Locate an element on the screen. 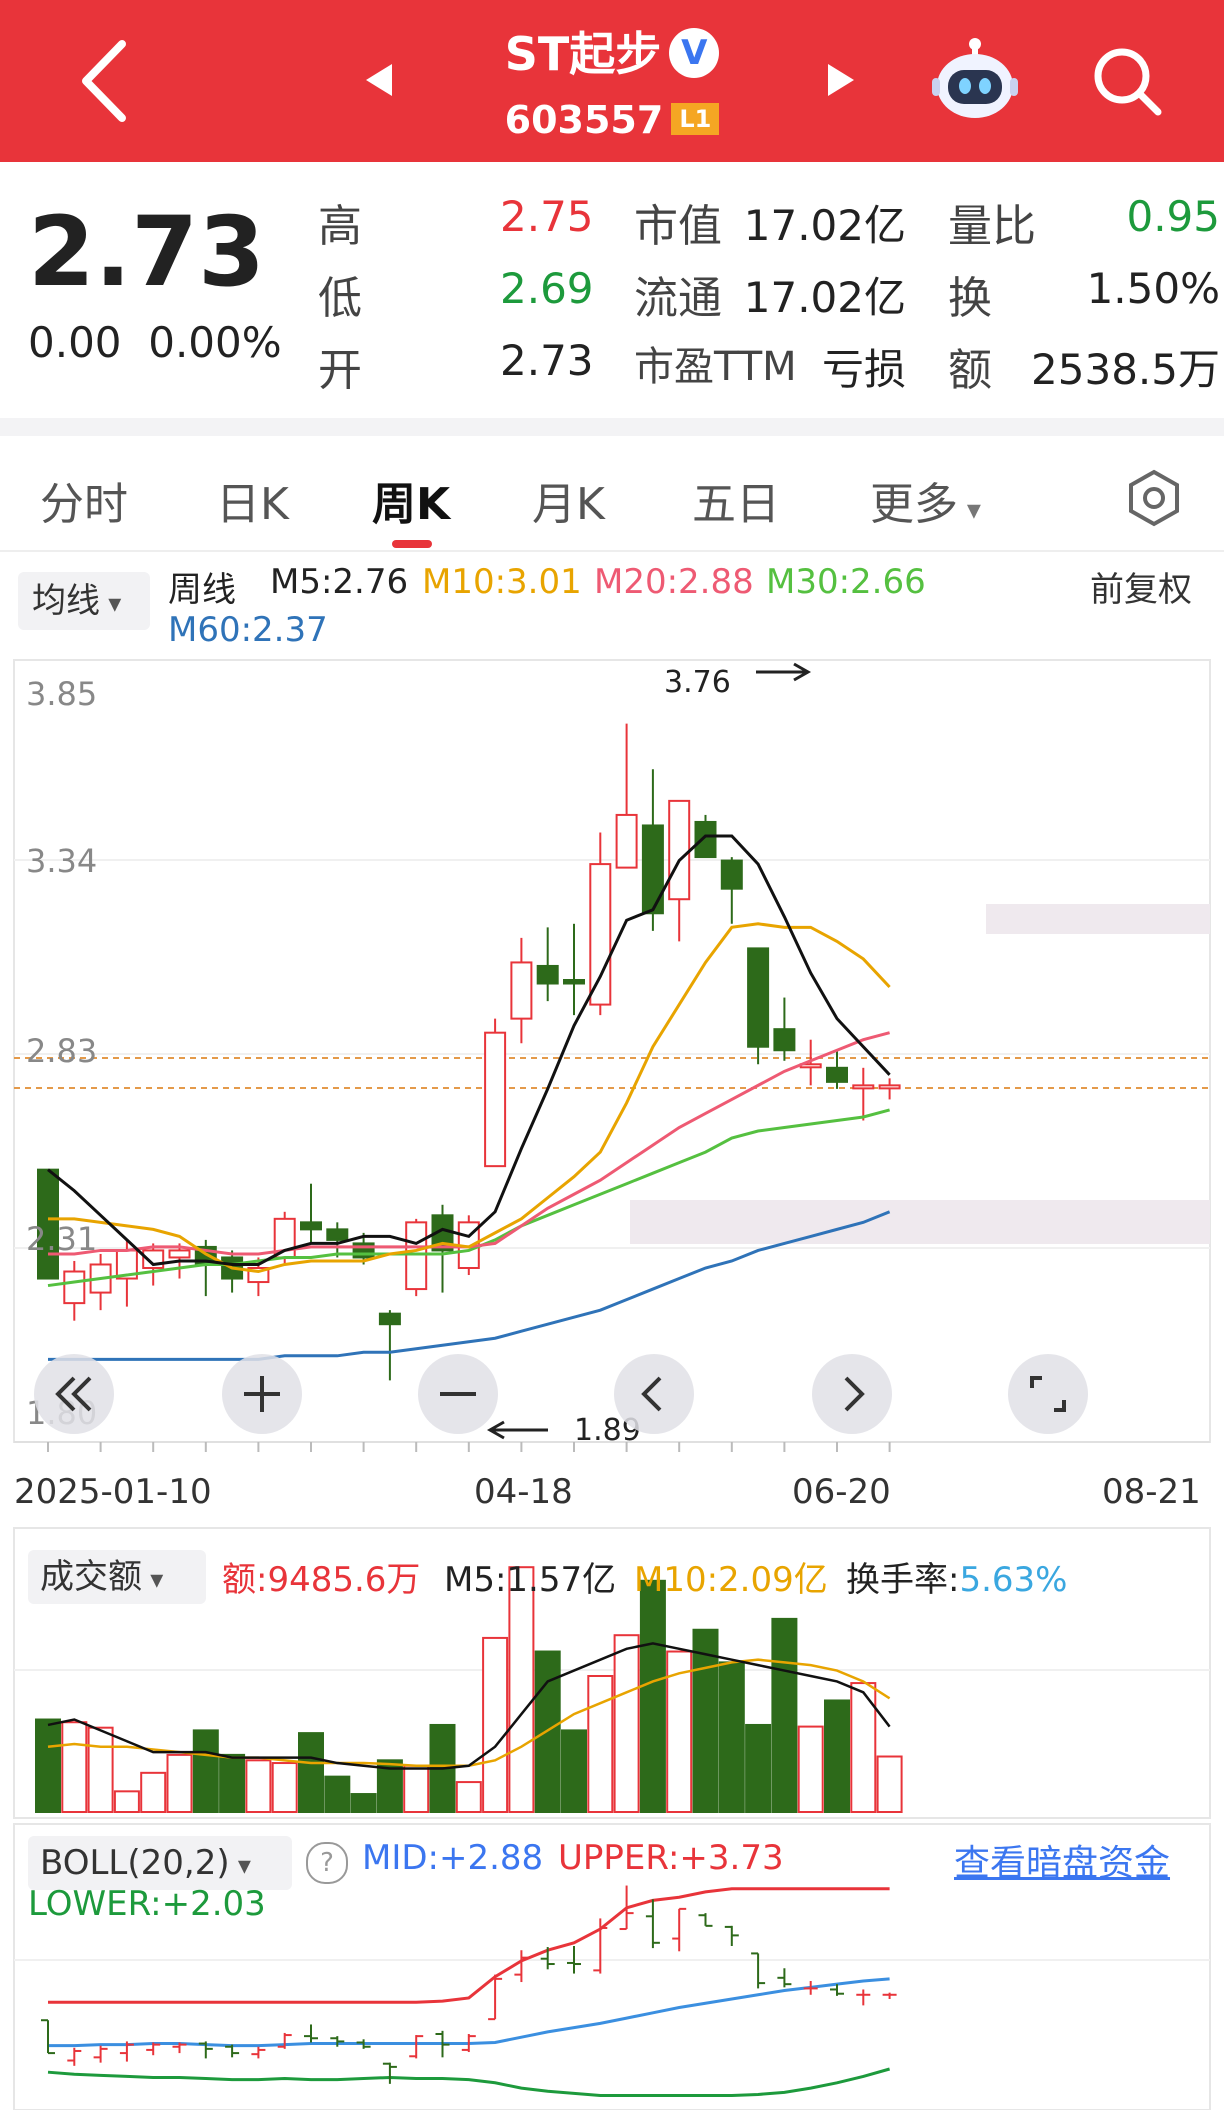 The image size is (1224, 2110). volume-indicator-select: 成交额 ▾ is located at coordinates (117, 1577).